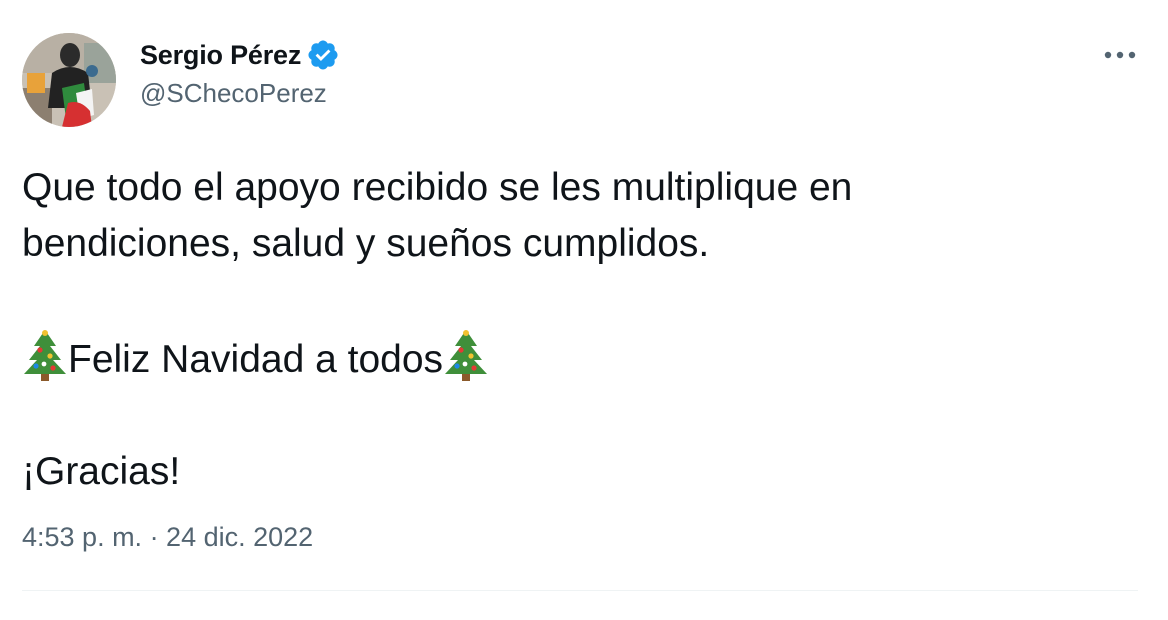 This screenshot has width=1168, height=620. I want to click on avatar, so click(69, 80).